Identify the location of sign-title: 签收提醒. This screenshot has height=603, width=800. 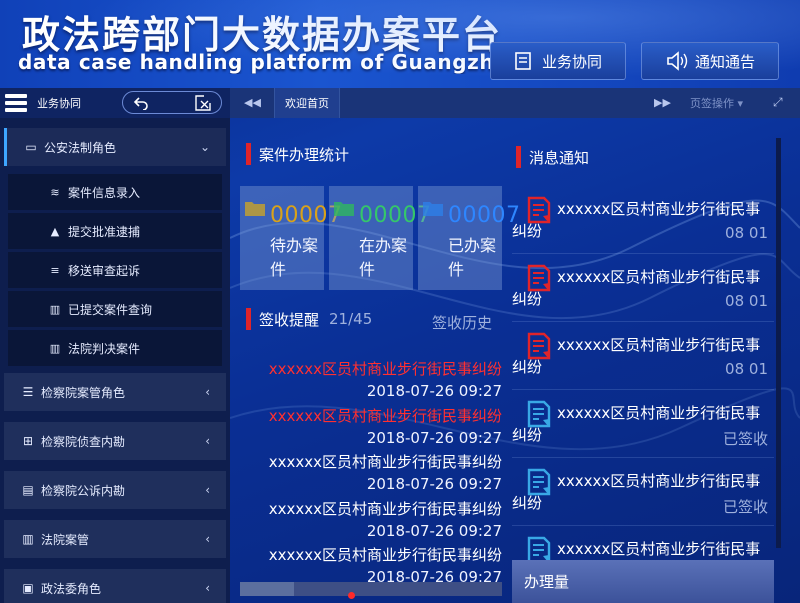
(289, 319).